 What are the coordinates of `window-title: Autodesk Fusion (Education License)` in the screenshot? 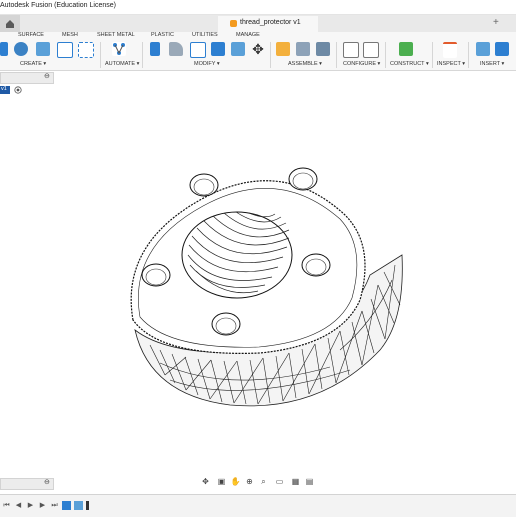 It's located at (58, 5).